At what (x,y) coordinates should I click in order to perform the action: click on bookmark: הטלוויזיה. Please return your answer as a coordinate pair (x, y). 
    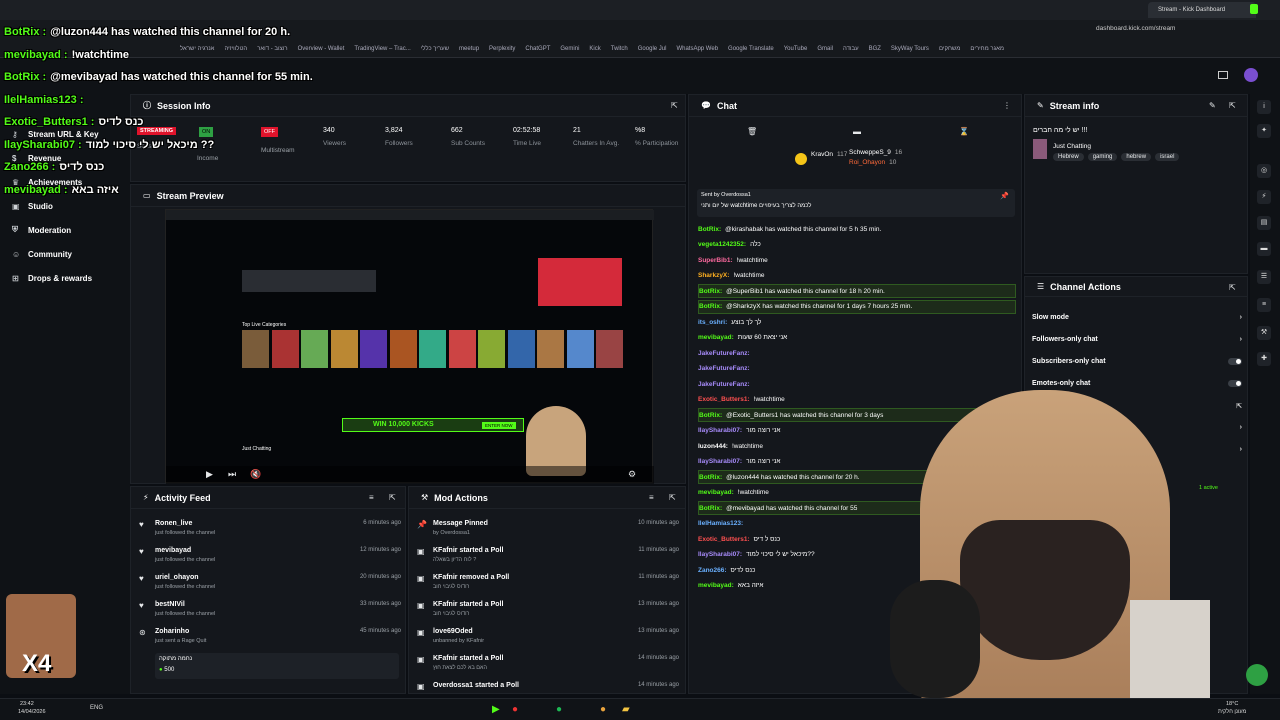
    Looking at the image, I should click on (235, 49).